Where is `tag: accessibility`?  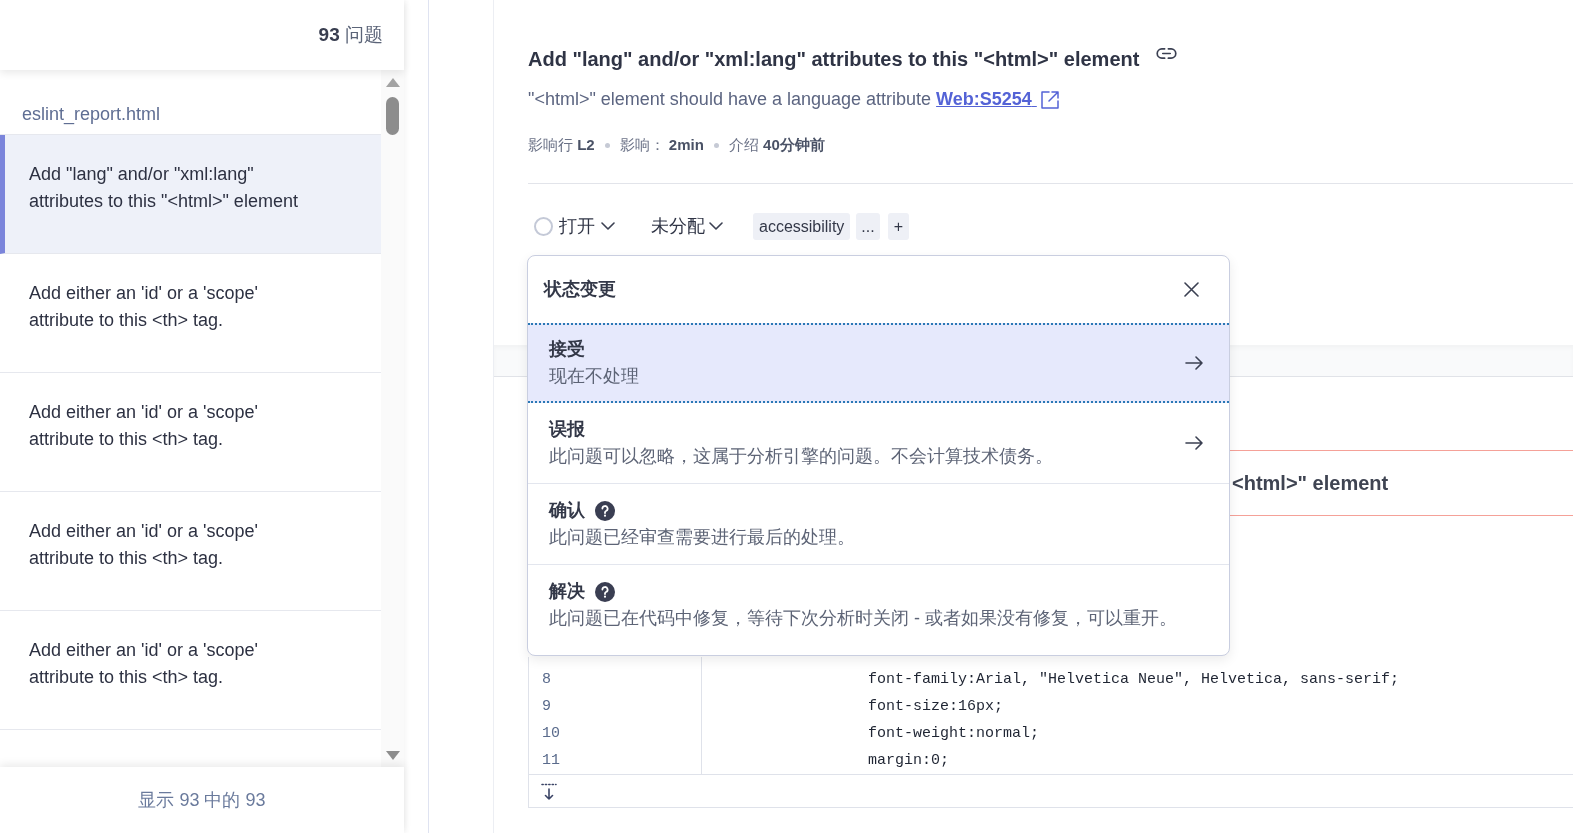 tag: accessibility is located at coordinates (802, 226).